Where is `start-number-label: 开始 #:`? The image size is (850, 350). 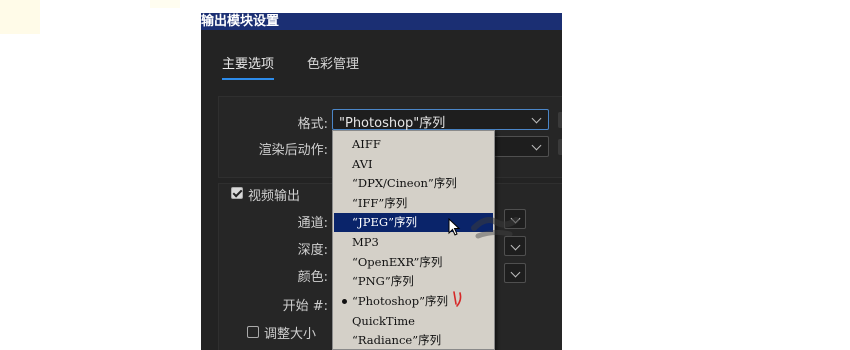
start-number-label: 开始 #: is located at coordinates (305, 306).